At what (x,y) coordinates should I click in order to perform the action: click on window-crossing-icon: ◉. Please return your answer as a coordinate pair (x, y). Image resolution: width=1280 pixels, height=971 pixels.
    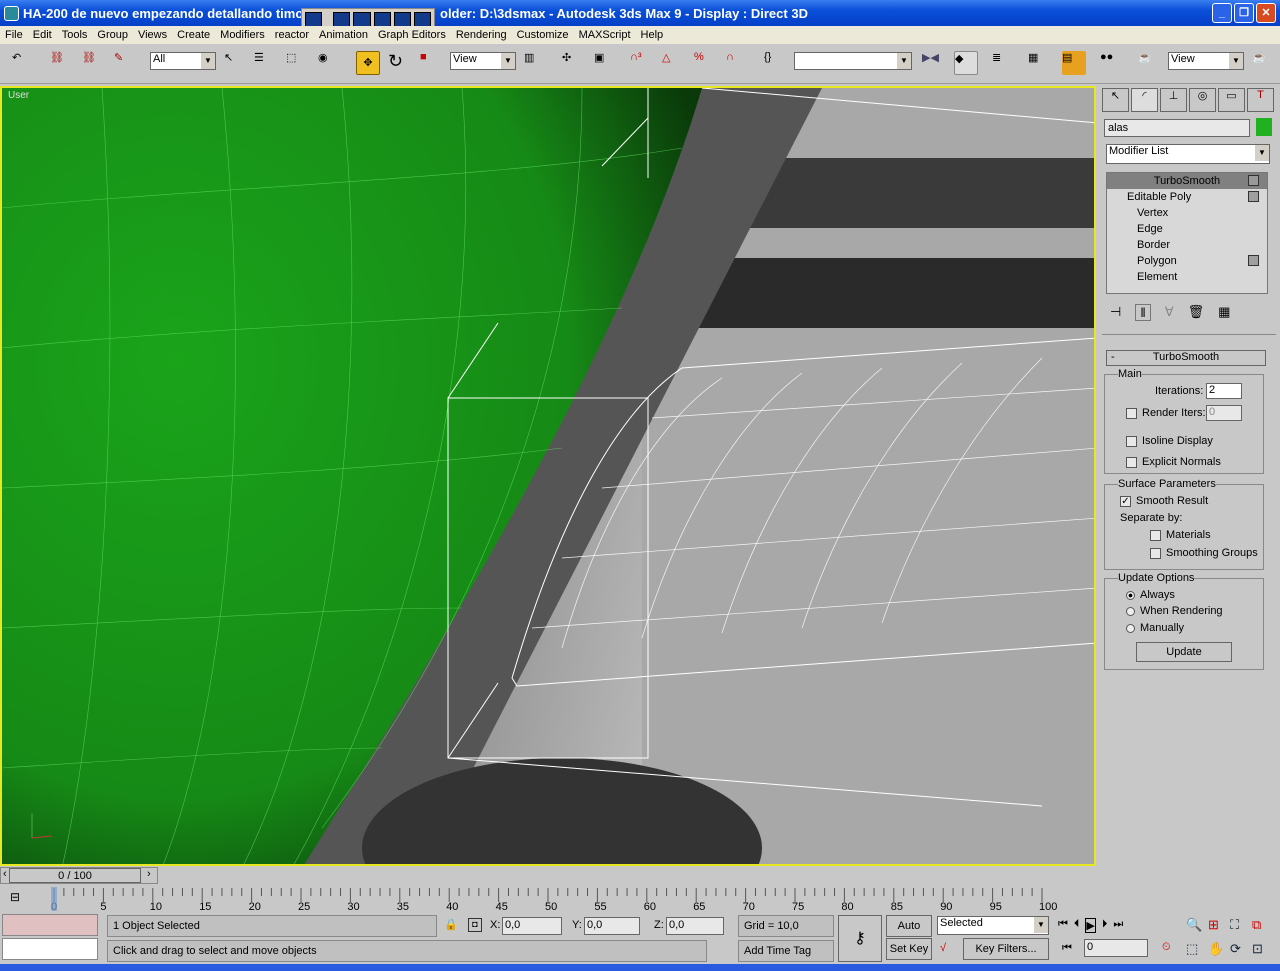
    Looking at the image, I should click on (330, 63).